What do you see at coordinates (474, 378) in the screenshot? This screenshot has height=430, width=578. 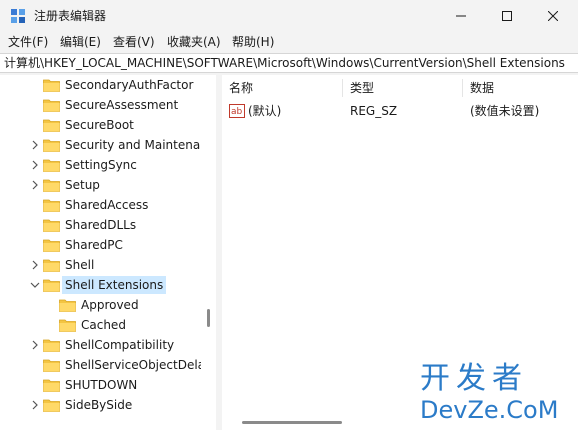 I see `watermark-chinese: 开发者` at bounding box center [474, 378].